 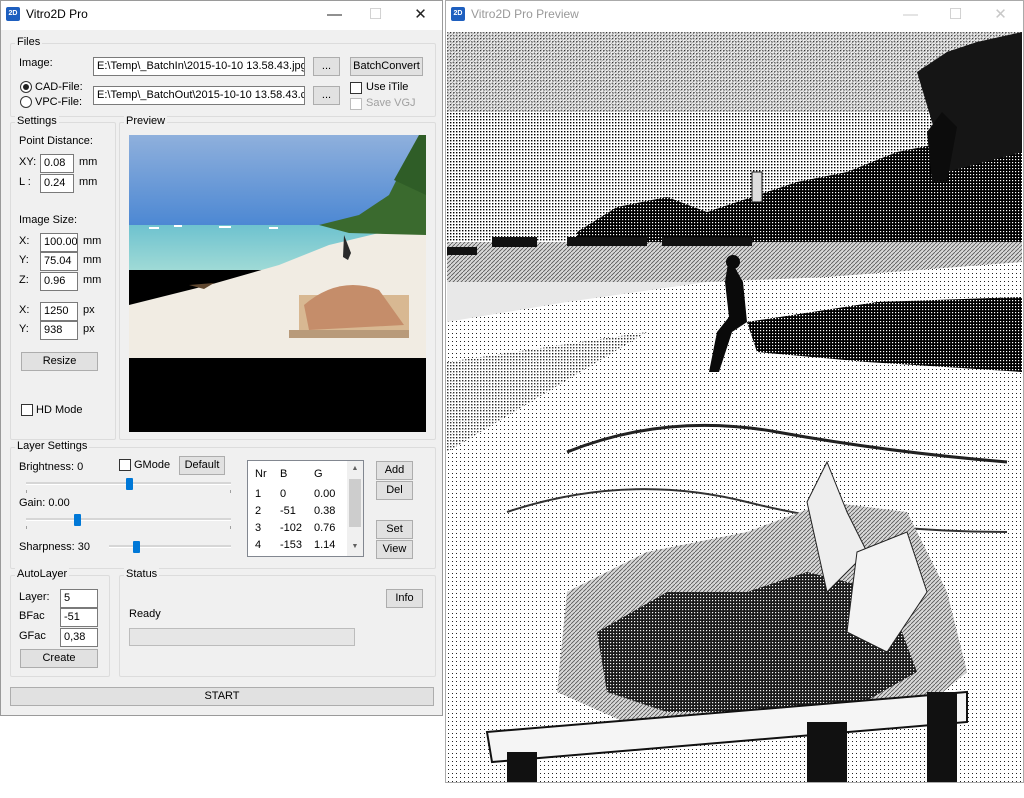 I want to click on default-button: Default, so click(x=202, y=465).